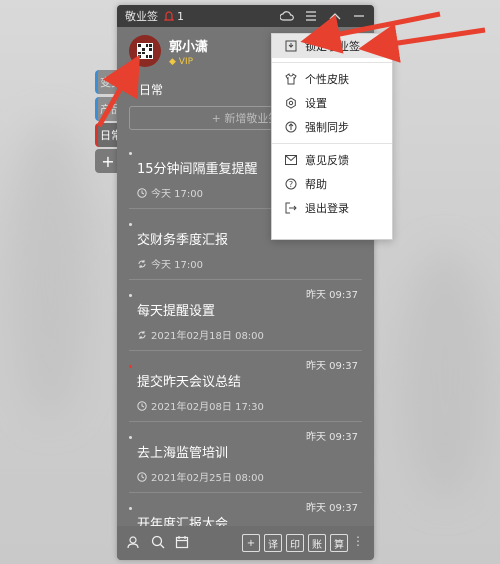 This screenshot has width=500, height=564. I want to click on arrow-to-avatar, so click(118, 91).